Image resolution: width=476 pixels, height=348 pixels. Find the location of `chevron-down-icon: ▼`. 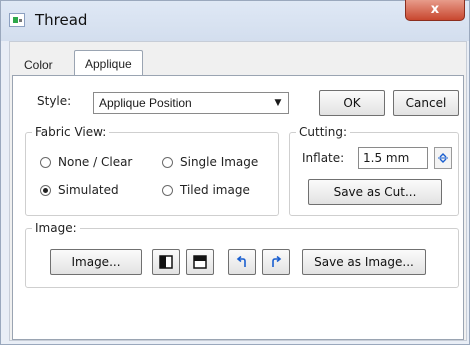

chevron-down-icon: ▼ is located at coordinates (278, 103).